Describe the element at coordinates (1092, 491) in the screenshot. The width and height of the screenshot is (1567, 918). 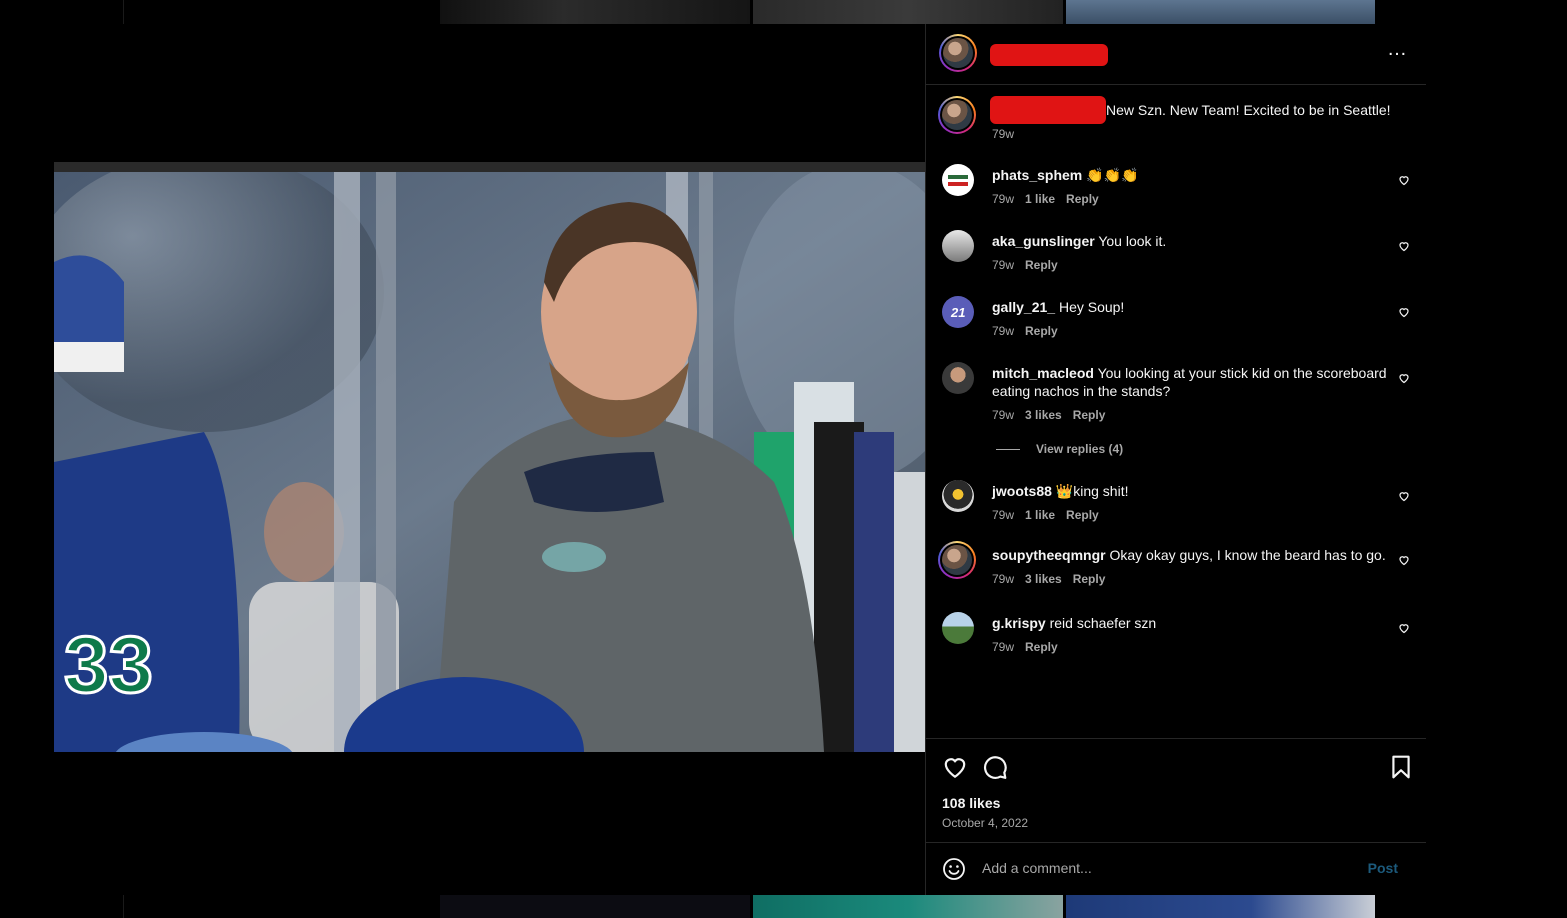
I see `comment-text: 👑king shit!` at that location.